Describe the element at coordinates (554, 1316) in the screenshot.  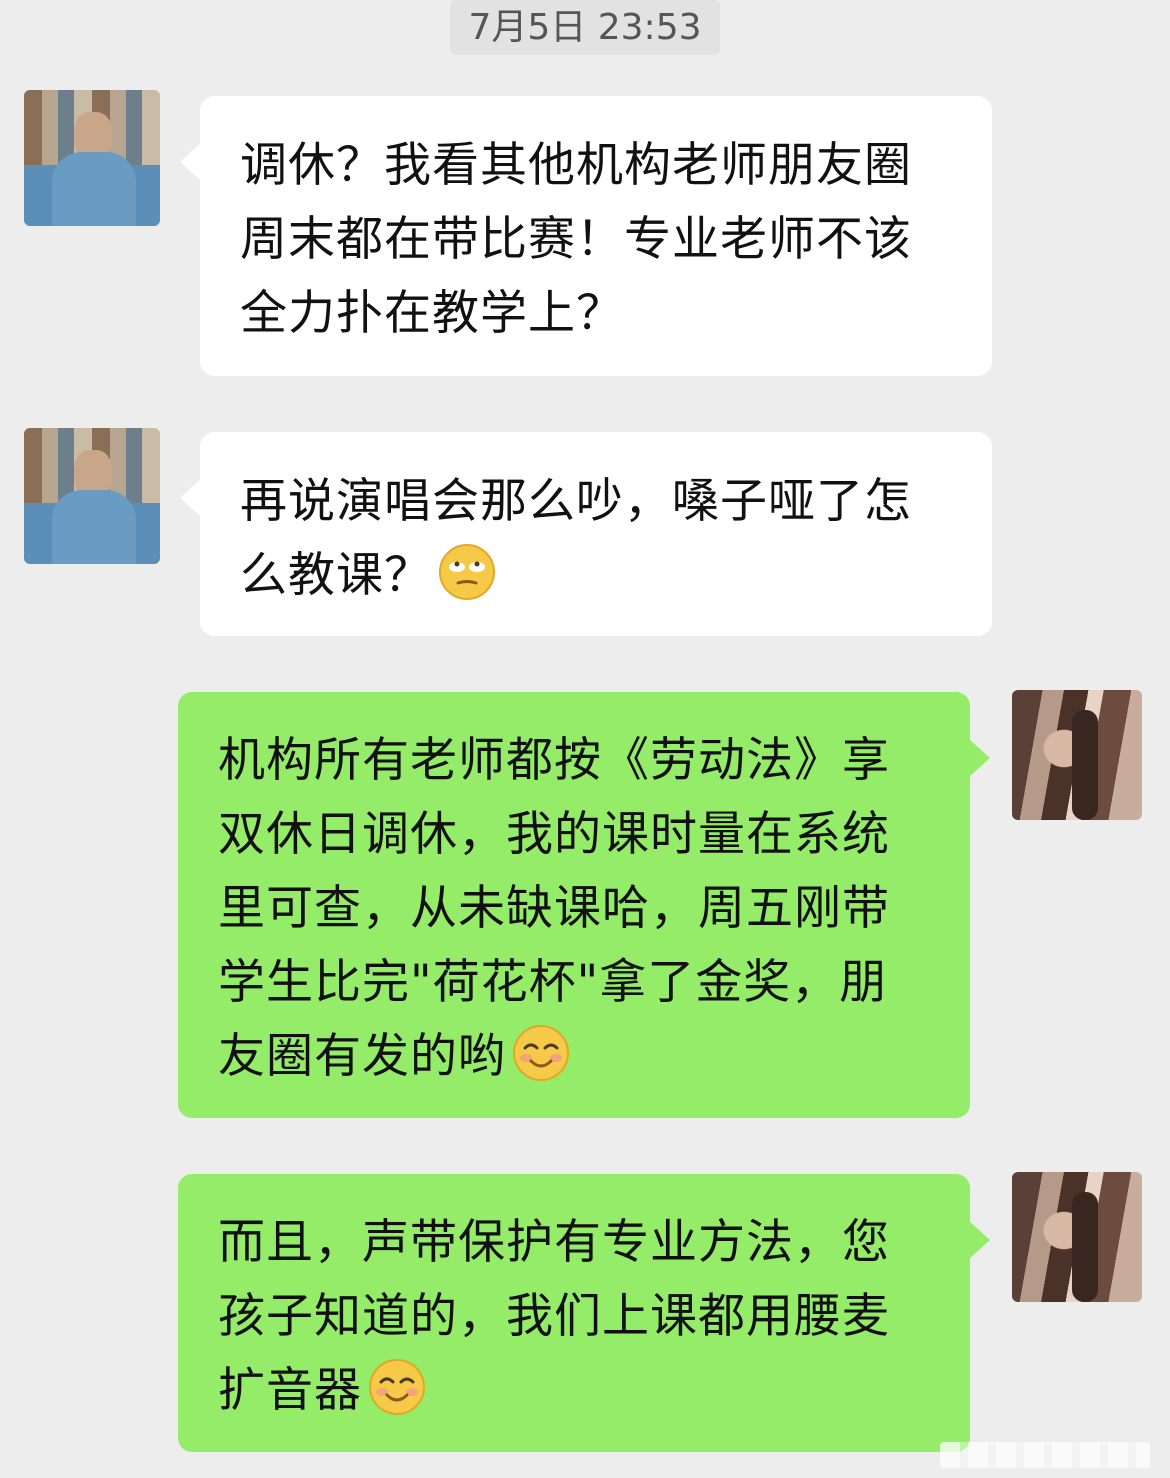
I see `message-line: 孩子知道的，我们上课都用腰麦` at that location.